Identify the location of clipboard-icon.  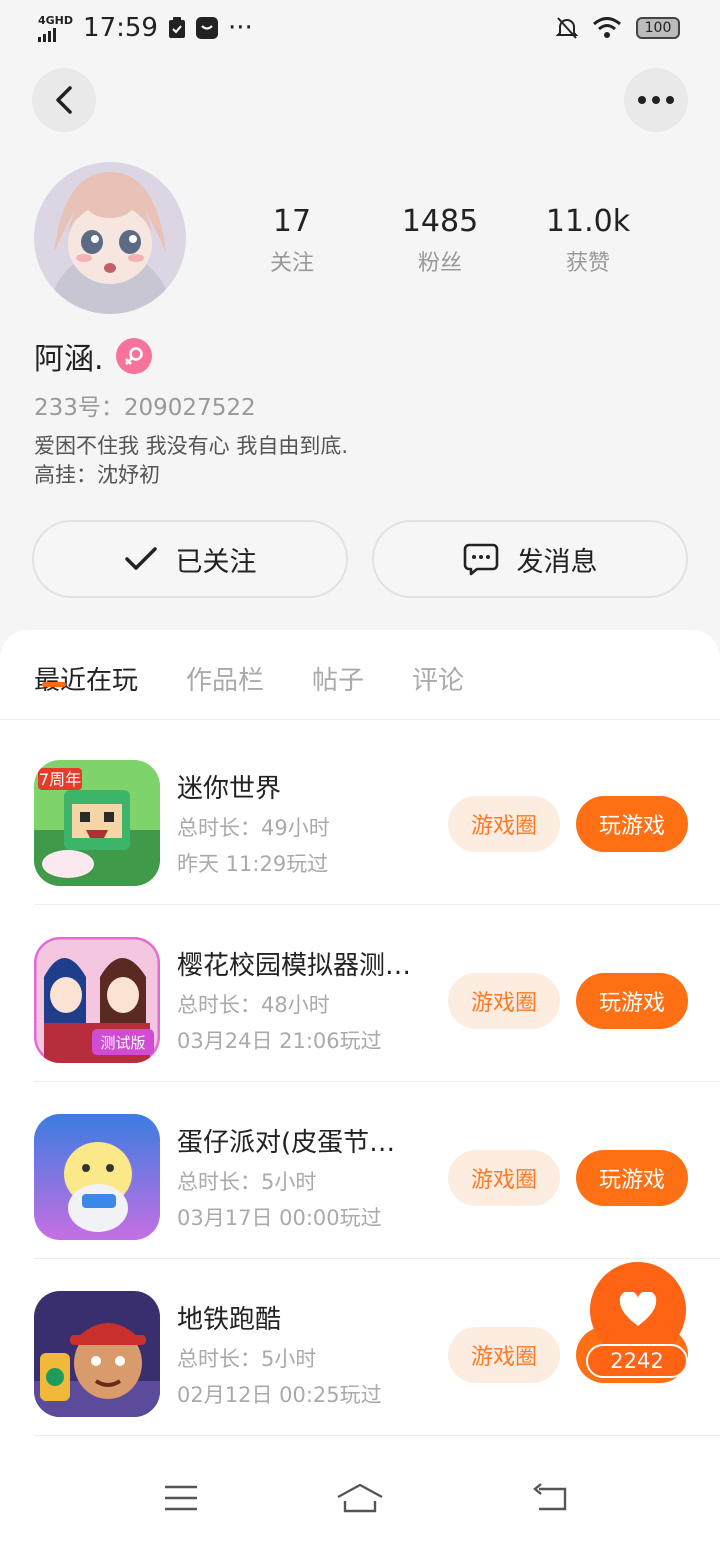
(176, 27).